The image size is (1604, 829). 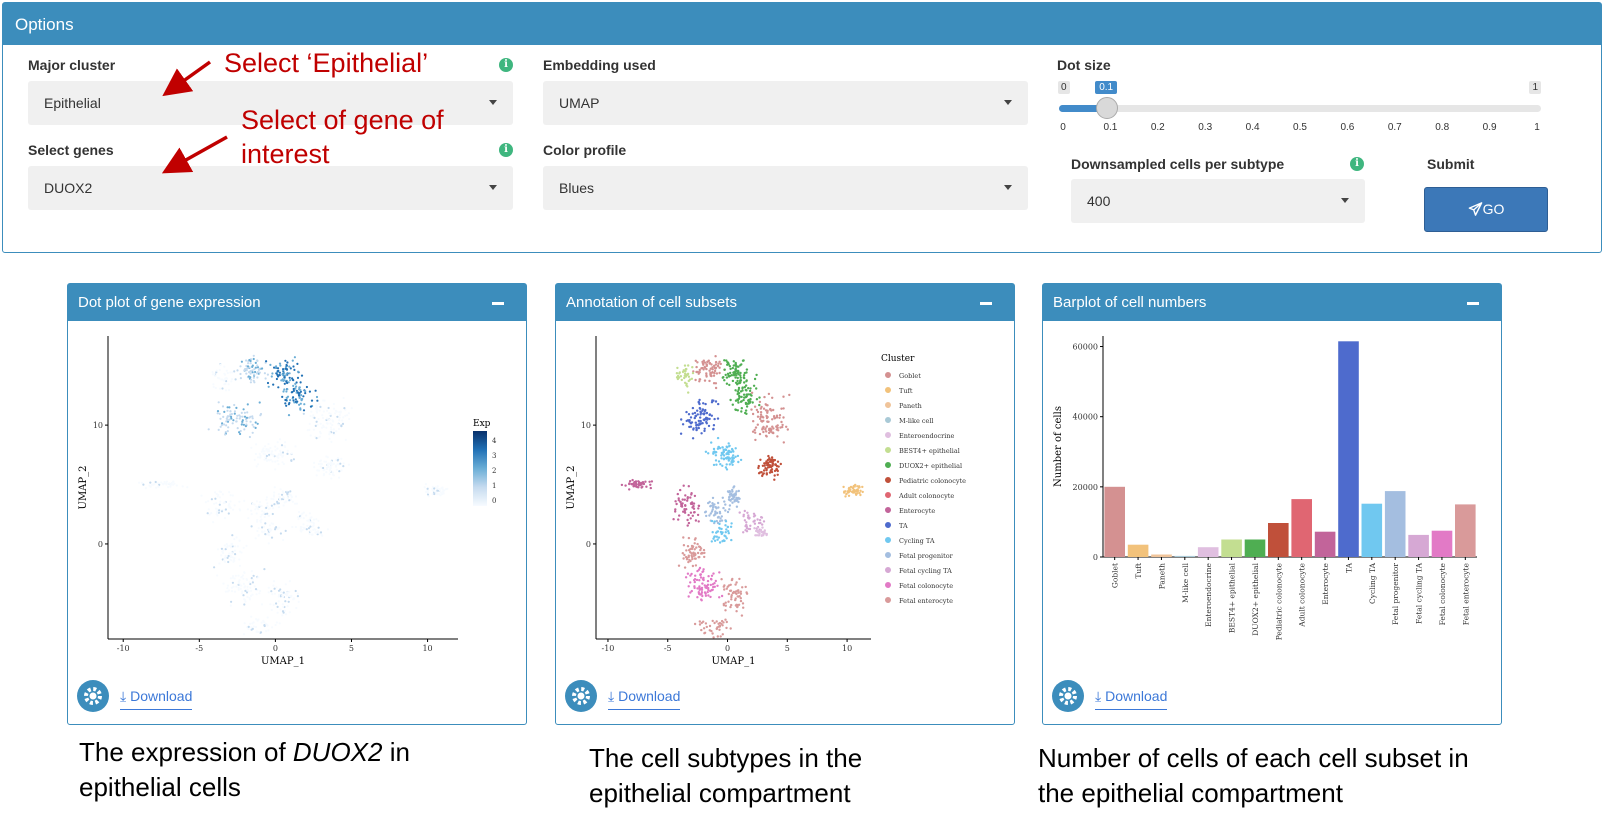 I want to click on embedding-select: UMAP, so click(x=785, y=103).